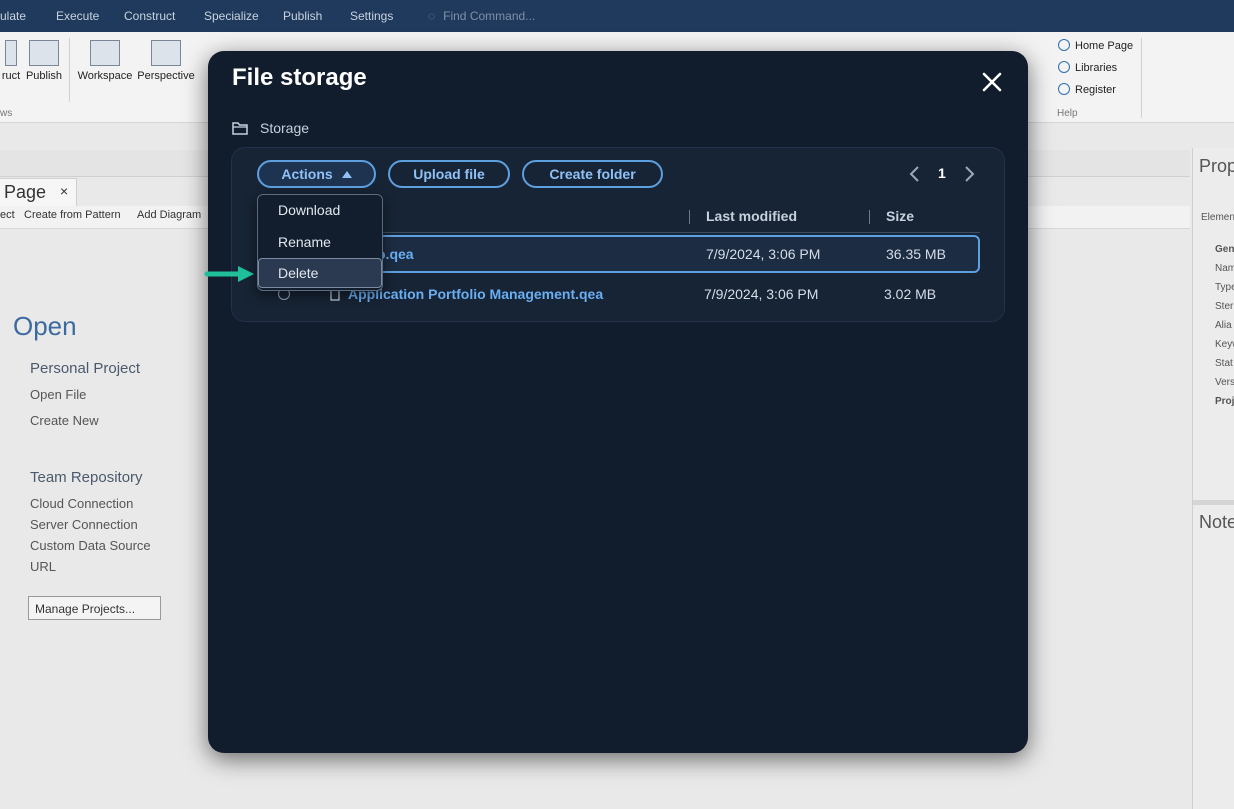  I want to click on column-header-last-modified: Last modified, so click(751, 216).